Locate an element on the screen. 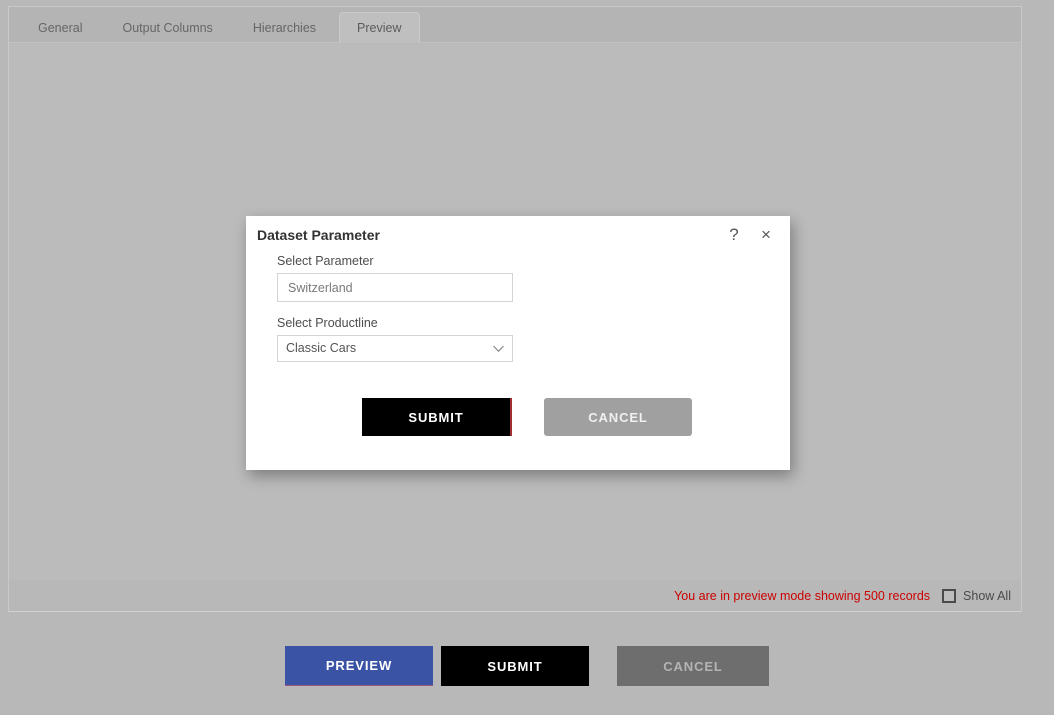 The height and width of the screenshot is (715, 1054). select-productline-dropdown: Classic Cars is located at coordinates (395, 348).